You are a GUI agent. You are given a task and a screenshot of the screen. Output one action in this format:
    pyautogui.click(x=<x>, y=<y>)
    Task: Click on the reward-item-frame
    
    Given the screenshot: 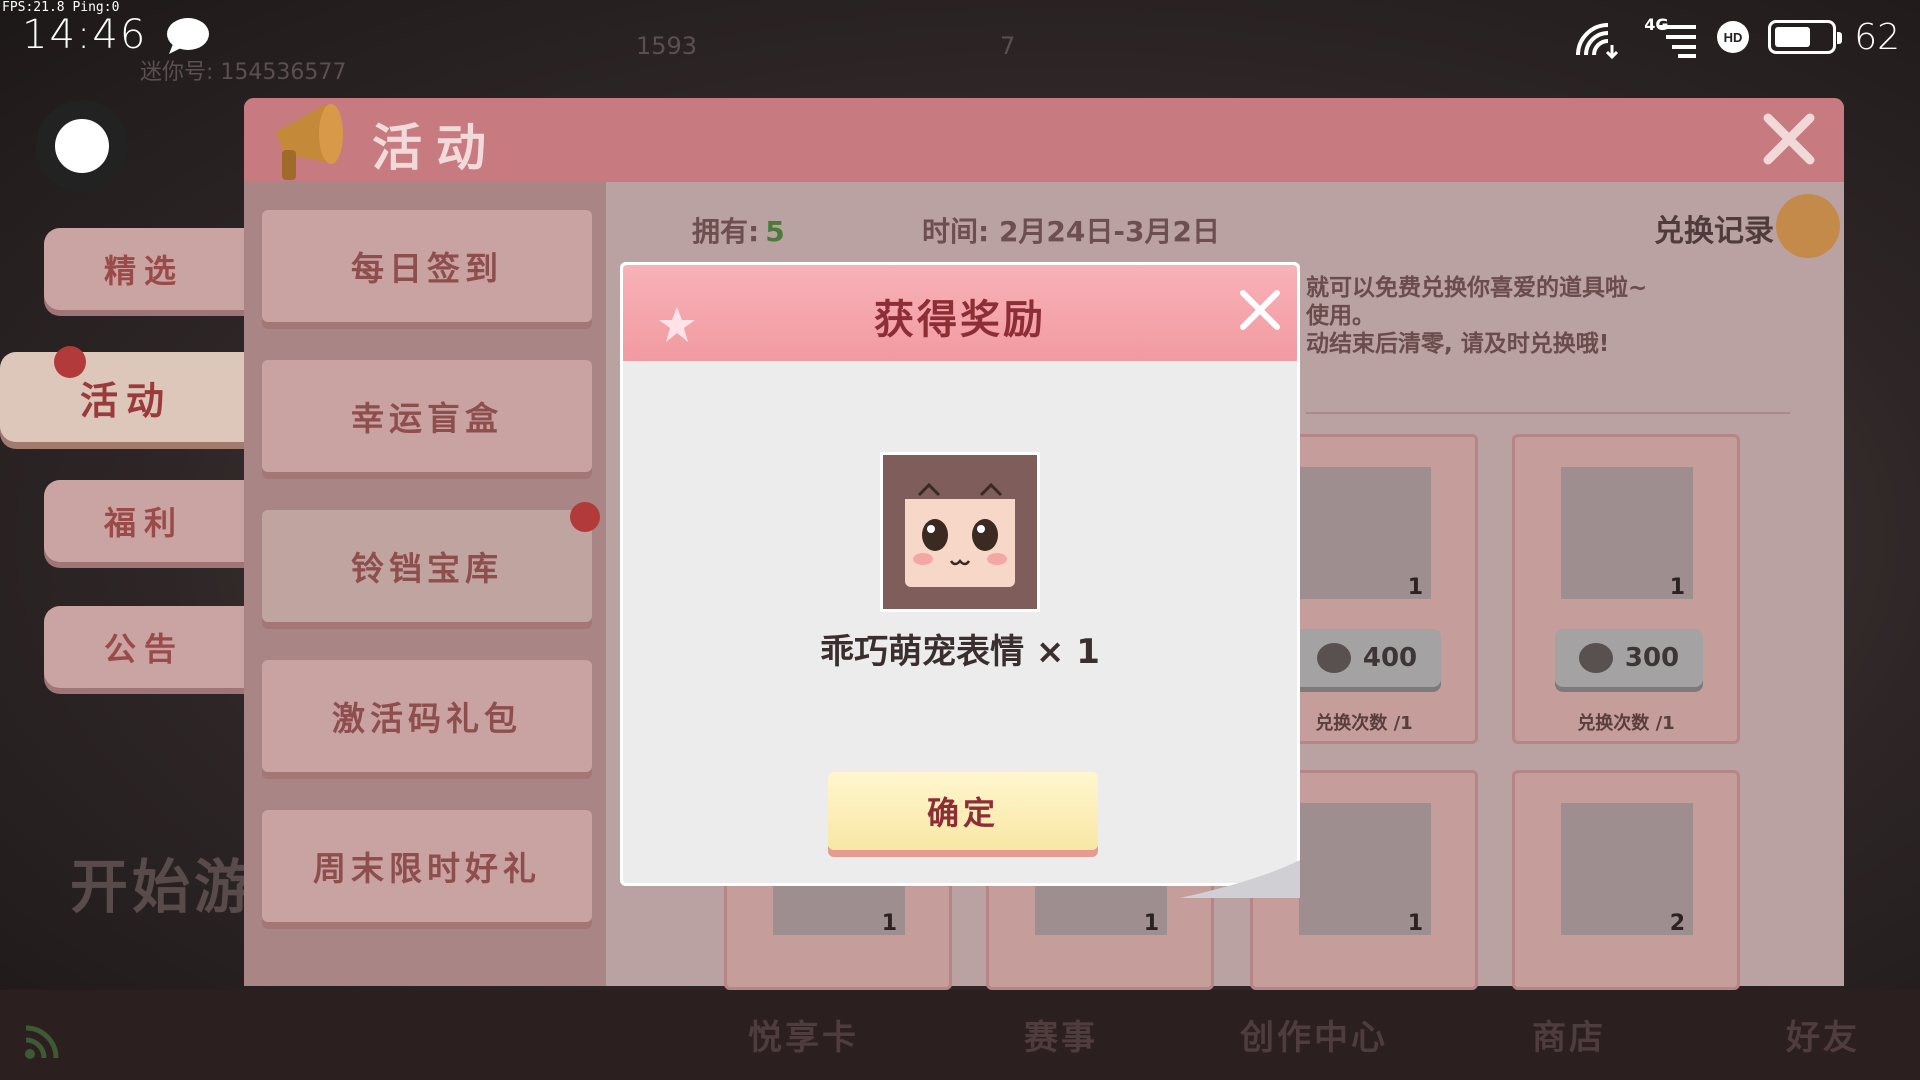 What is the action you would take?
    pyautogui.click(x=960, y=532)
    